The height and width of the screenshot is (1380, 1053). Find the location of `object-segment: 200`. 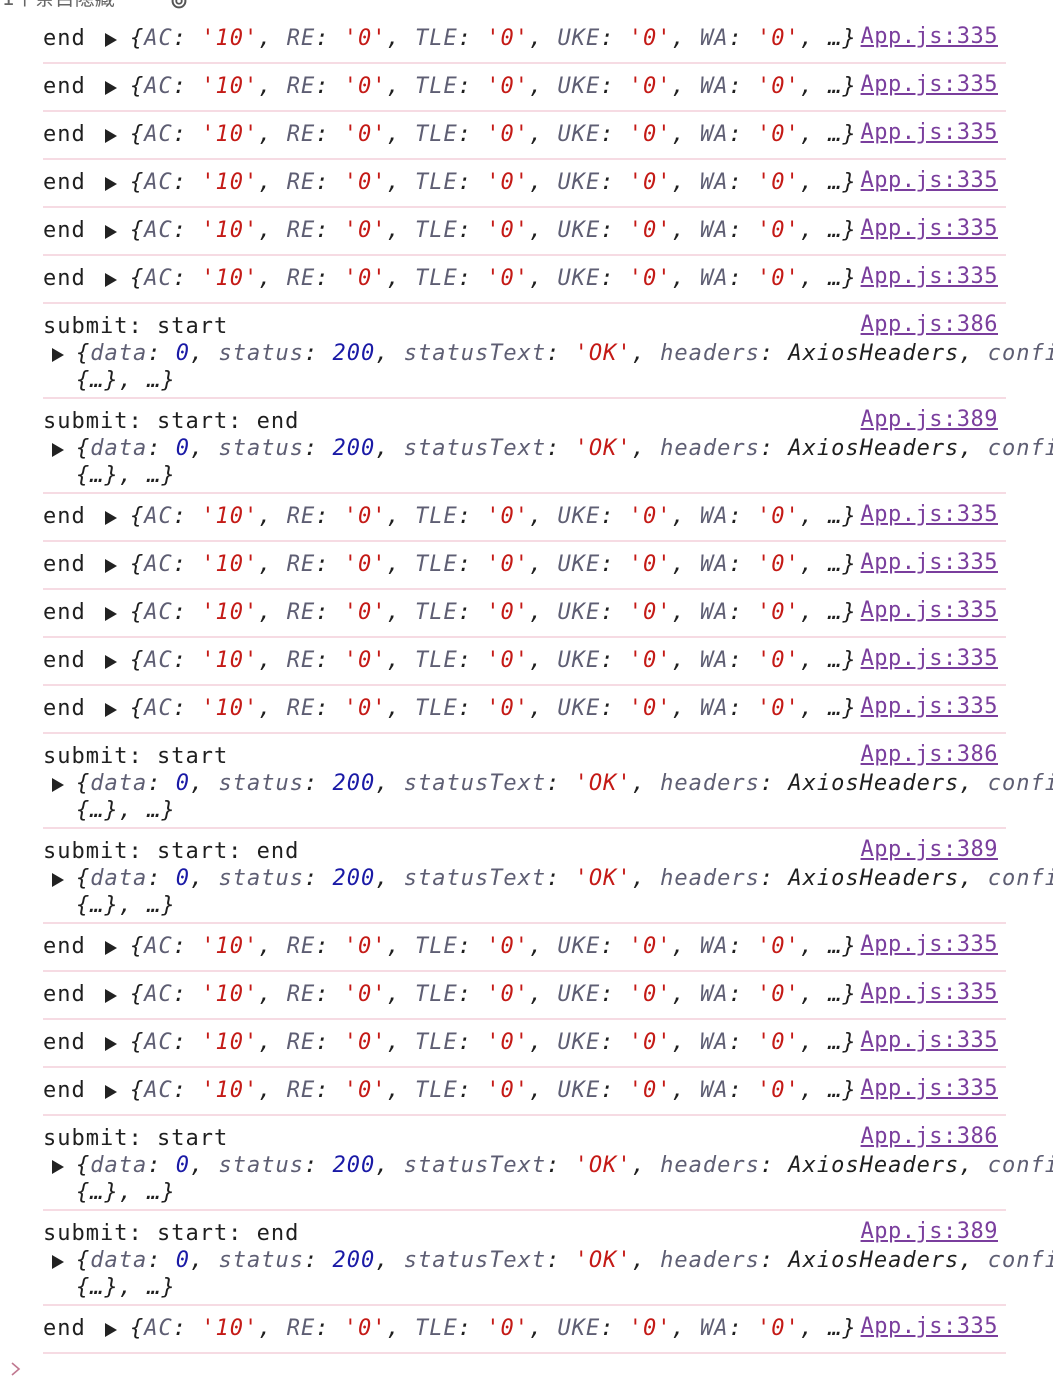

object-segment: 200 is located at coordinates (354, 1260).